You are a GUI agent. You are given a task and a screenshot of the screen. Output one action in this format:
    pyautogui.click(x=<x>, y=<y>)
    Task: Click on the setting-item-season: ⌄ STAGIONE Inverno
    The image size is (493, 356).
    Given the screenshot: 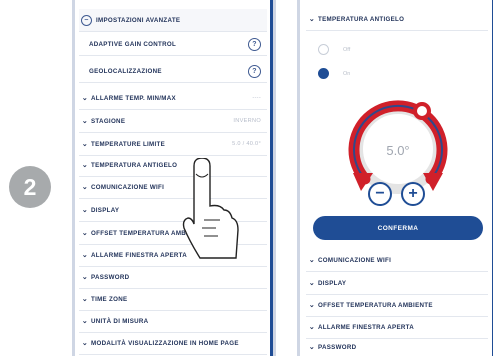 What is the action you would take?
    pyautogui.click(x=173, y=121)
    